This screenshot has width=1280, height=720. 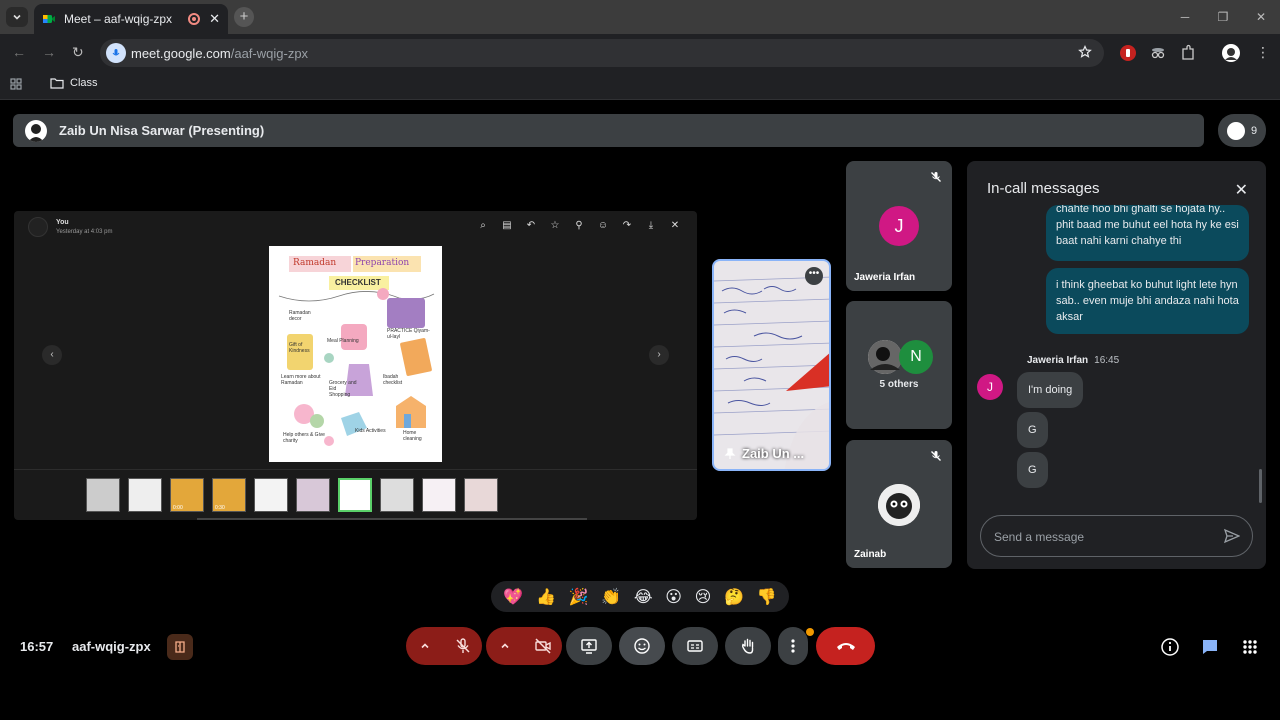 I want to click on chat-message-in: I'm doing, so click(x=1050, y=390).